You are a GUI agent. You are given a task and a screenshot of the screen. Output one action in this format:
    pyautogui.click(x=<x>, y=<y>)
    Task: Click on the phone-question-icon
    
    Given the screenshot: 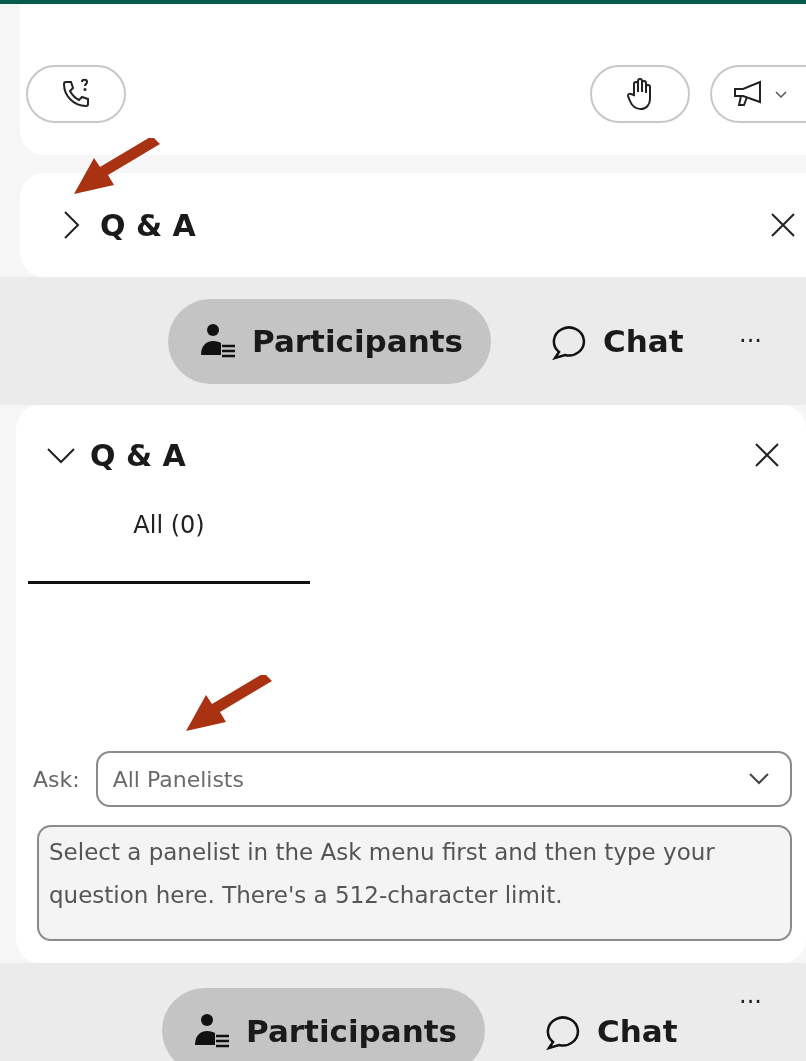 What is the action you would take?
    pyautogui.click(x=76, y=94)
    